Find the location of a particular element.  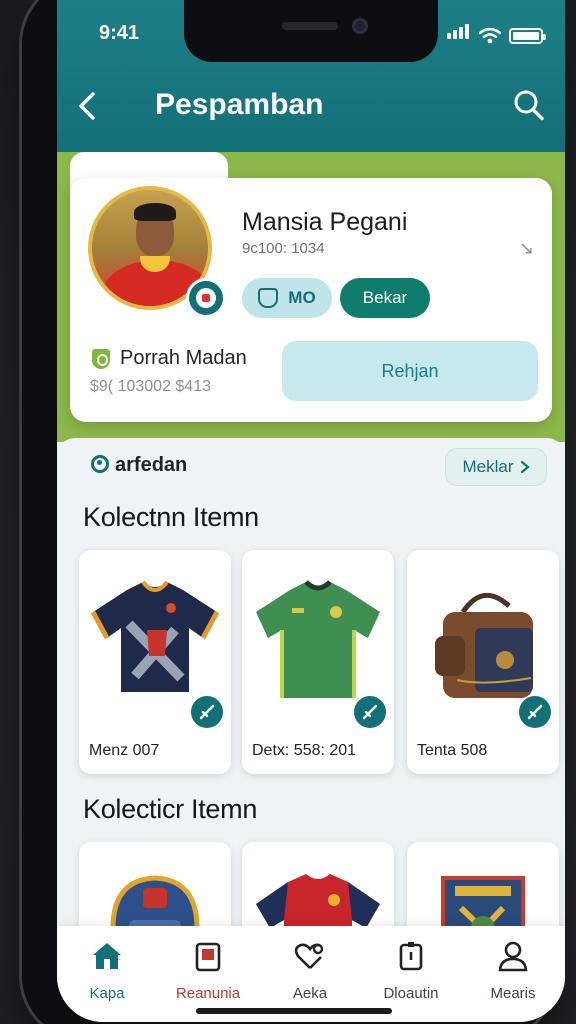

chevron-right-icon is located at coordinates (525, 467).